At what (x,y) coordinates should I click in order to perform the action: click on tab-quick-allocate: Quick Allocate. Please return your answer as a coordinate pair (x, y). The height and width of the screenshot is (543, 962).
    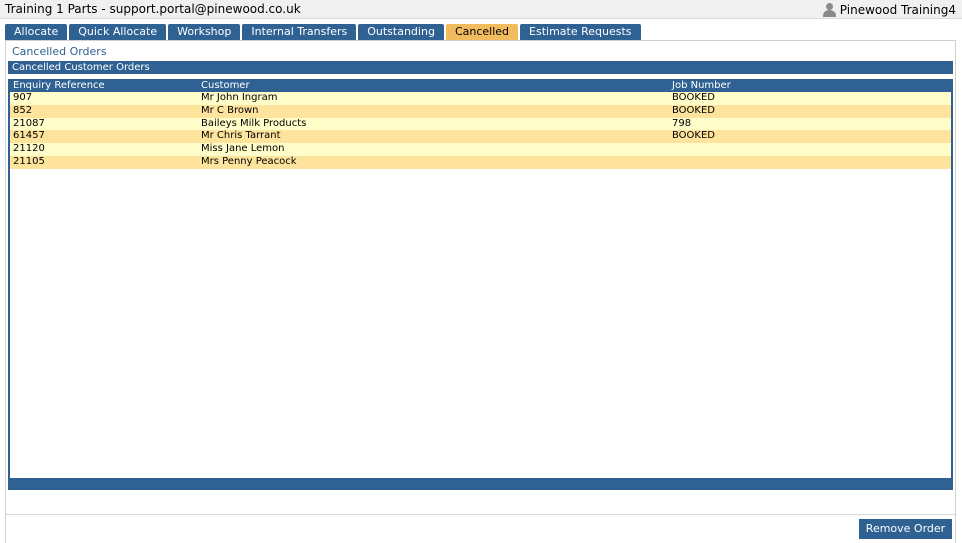
    Looking at the image, I should click on (118, 32).